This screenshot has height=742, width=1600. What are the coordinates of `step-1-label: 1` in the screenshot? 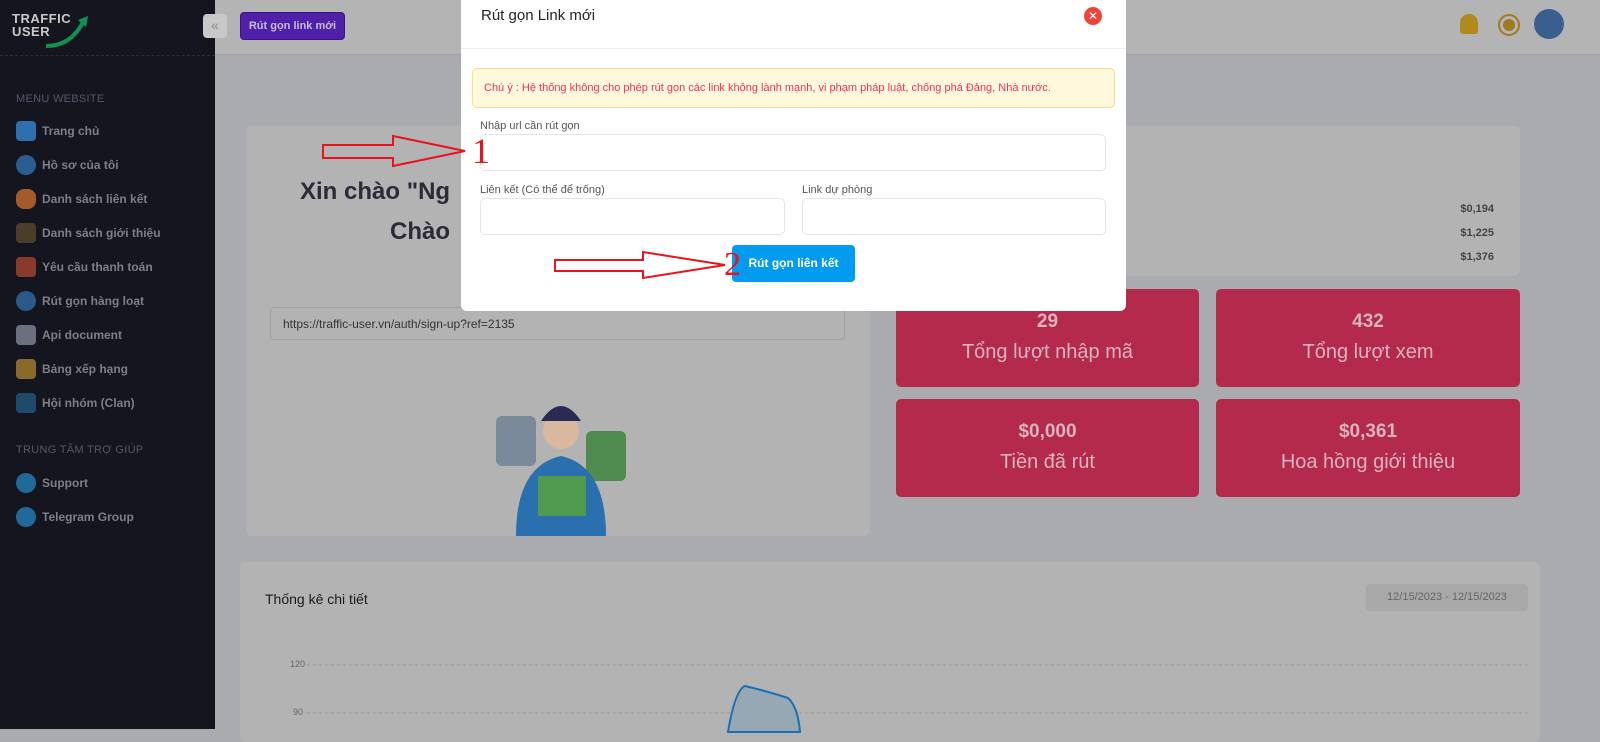 It's located at (481, 151).